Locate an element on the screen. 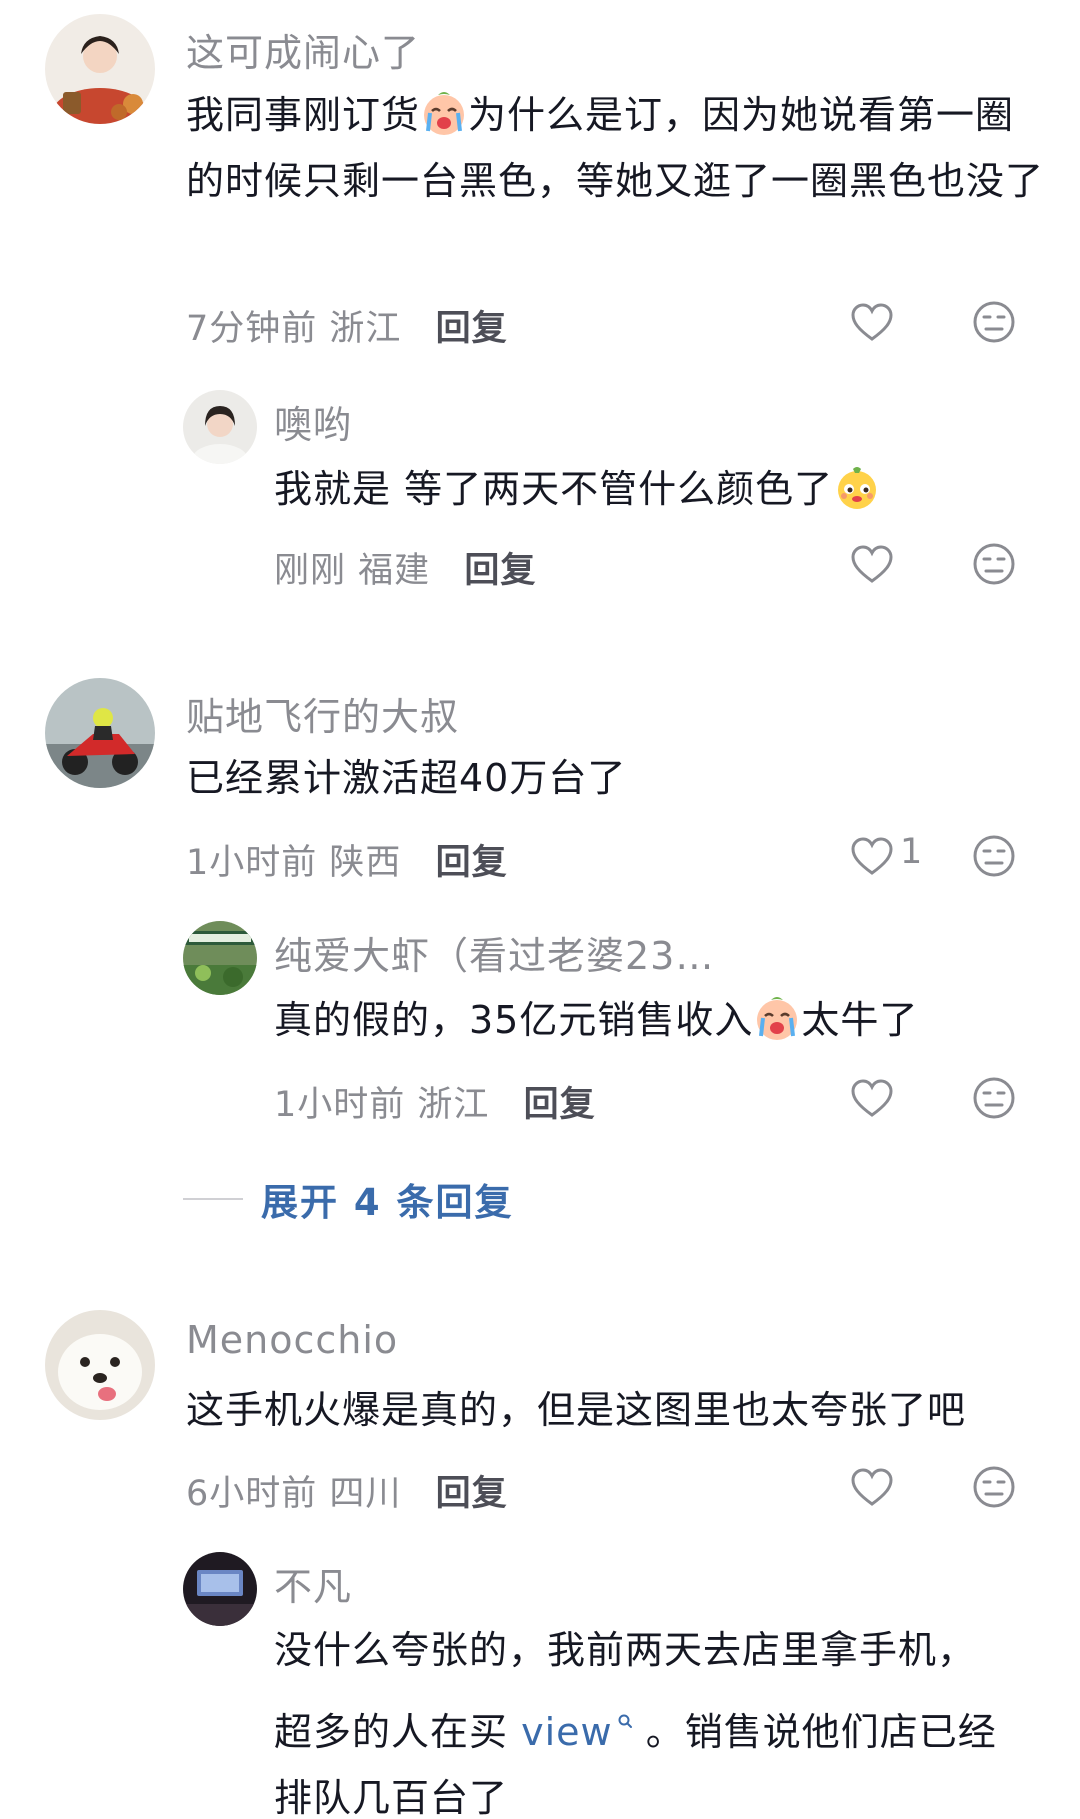 Image resolution: width=1080 pixels, height=1819 pixels. username: Menocchio is located at coordinates (292, 1340).